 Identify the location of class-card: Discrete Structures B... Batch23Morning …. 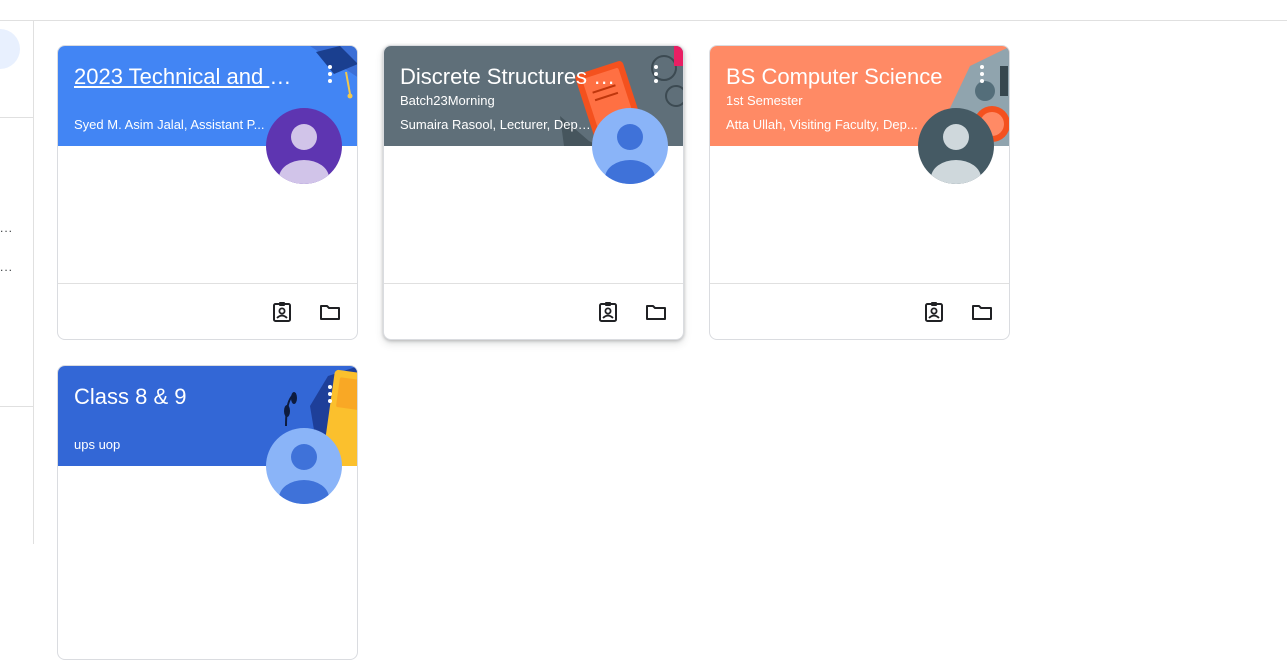
(533, 192).